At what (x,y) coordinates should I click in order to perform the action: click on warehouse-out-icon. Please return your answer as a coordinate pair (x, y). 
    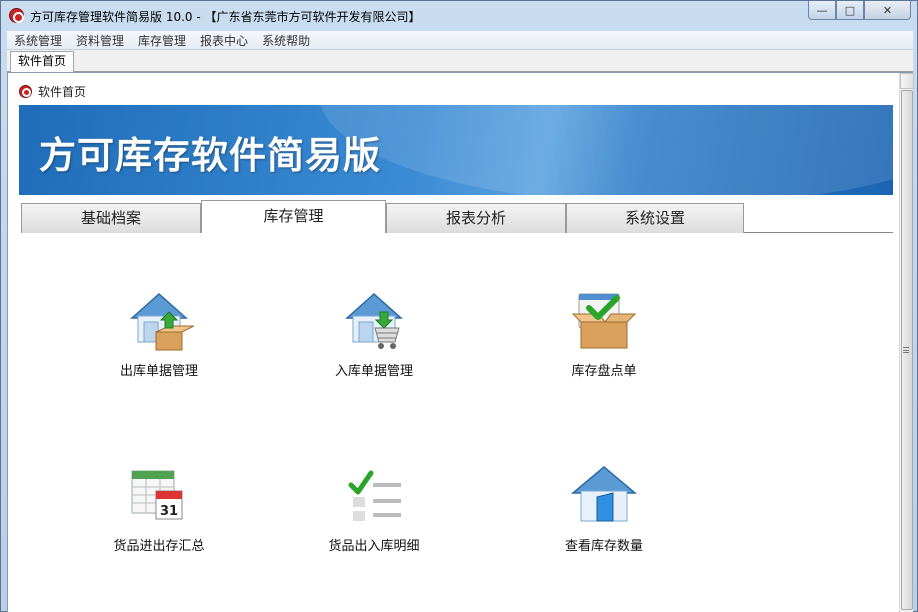
    Looking at the image, I should click on (159, 321).